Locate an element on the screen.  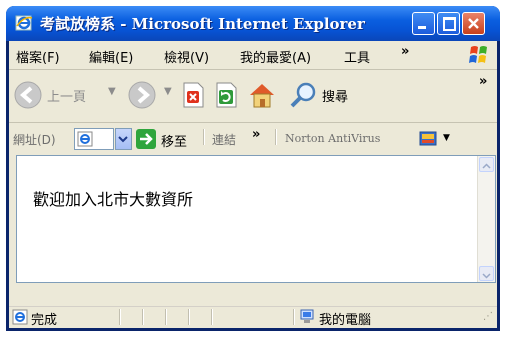
back-arrow-icon is located at coordinates (28, 95).